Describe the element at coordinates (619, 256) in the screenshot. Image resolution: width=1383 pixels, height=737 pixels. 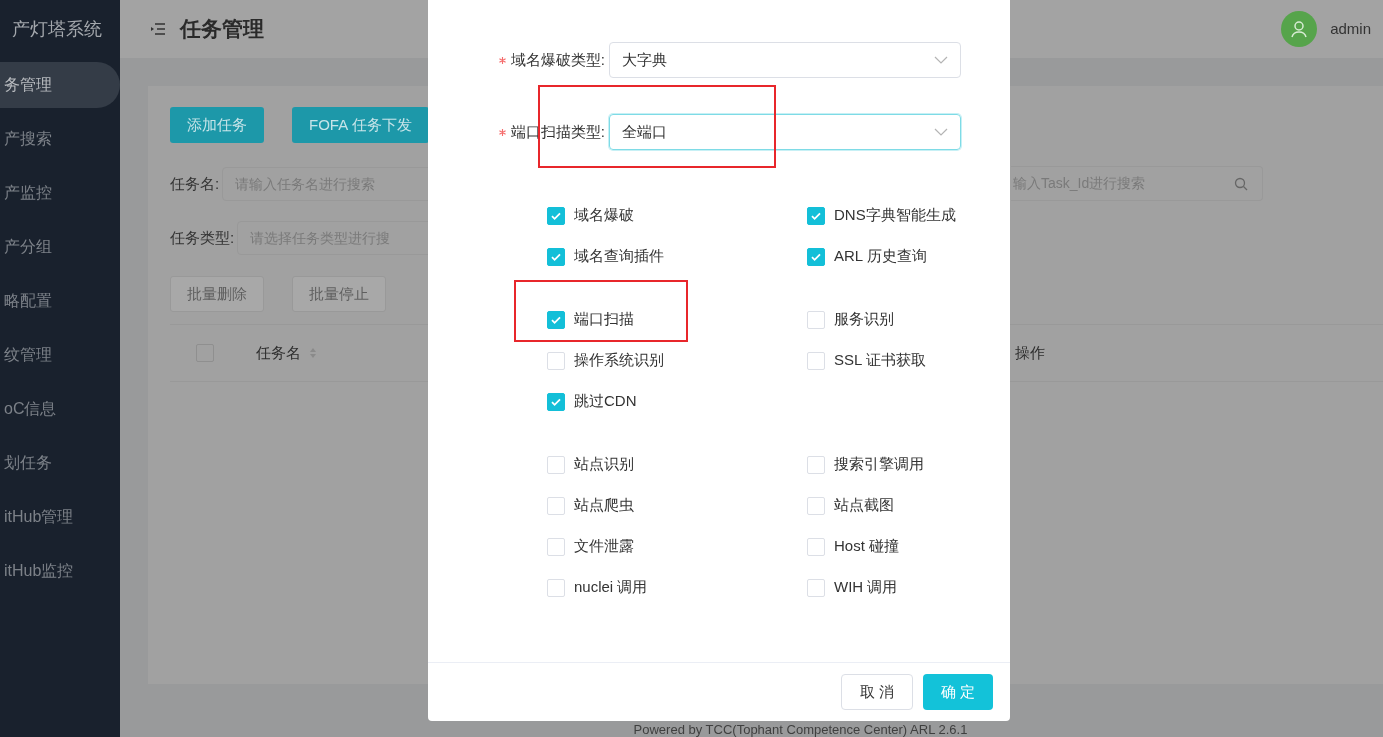
I see `option-label: 域名查询插件` at that location.